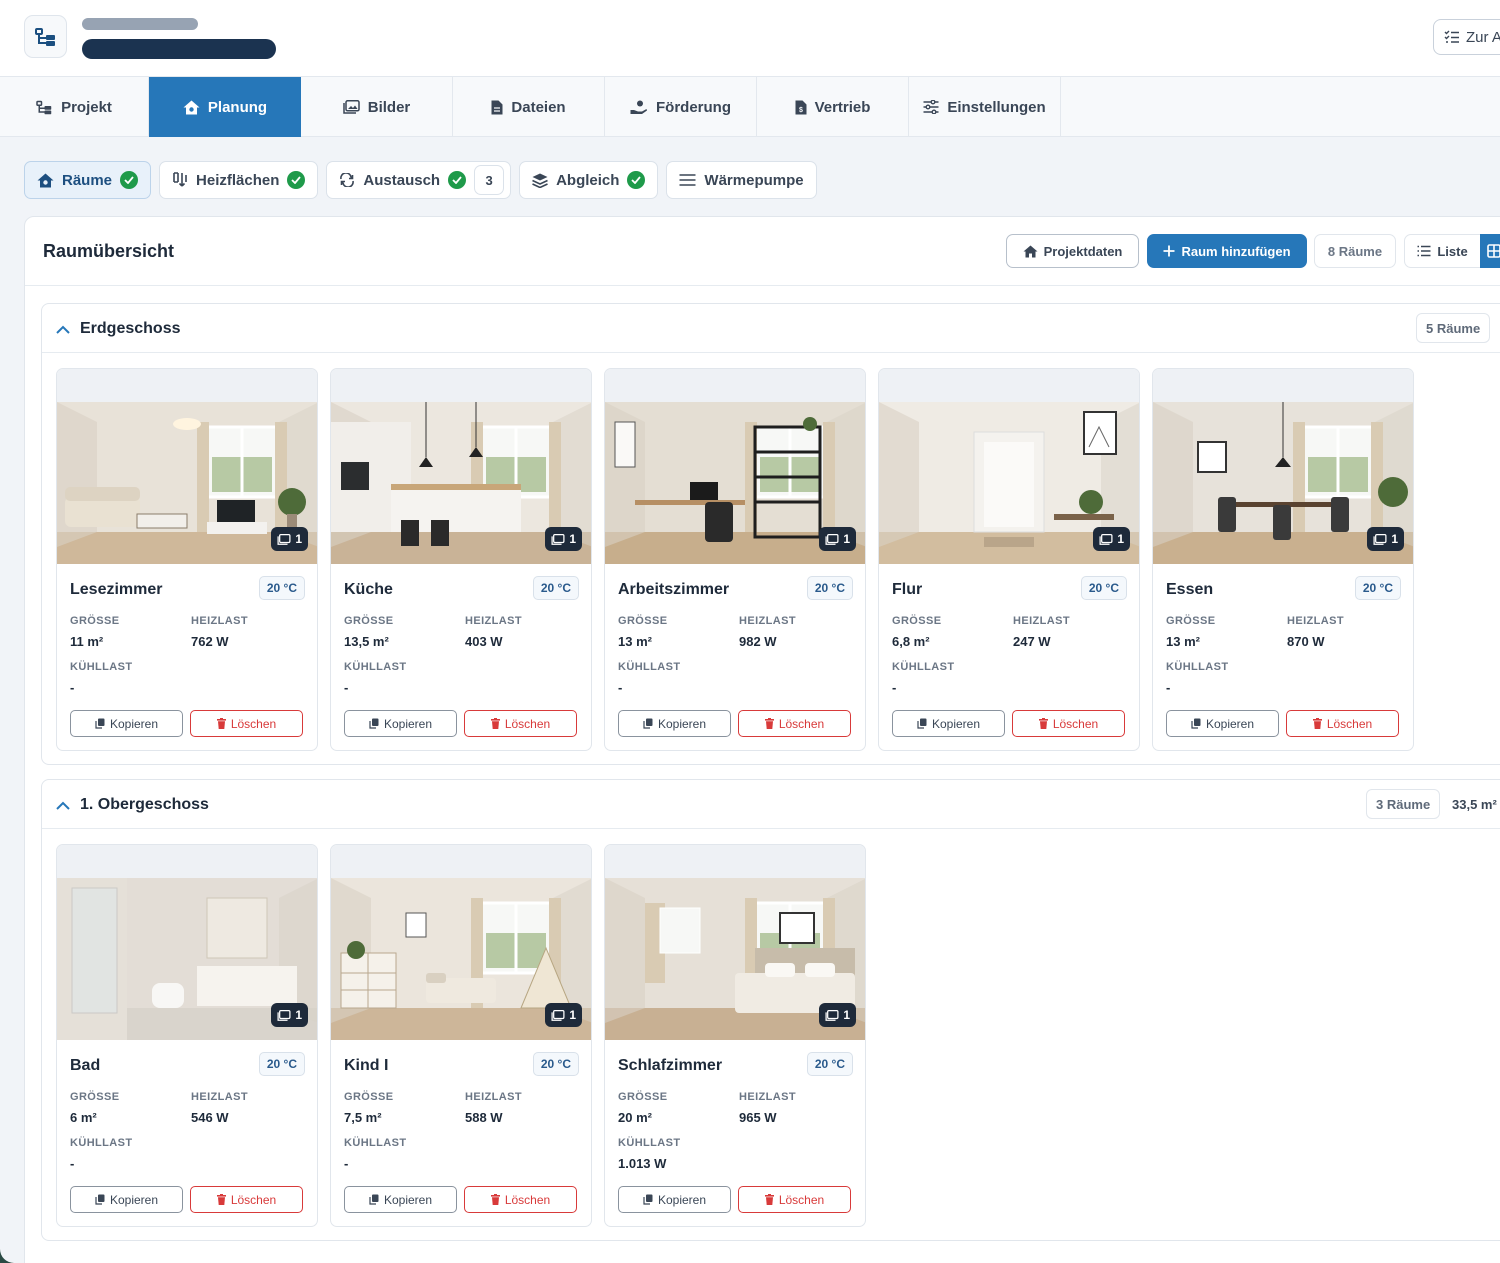  What do you see at coordinates (144, 804) in the screenshot?
I see `floor-name: 1. Obergeschoss` at bounding box center [144, 804].